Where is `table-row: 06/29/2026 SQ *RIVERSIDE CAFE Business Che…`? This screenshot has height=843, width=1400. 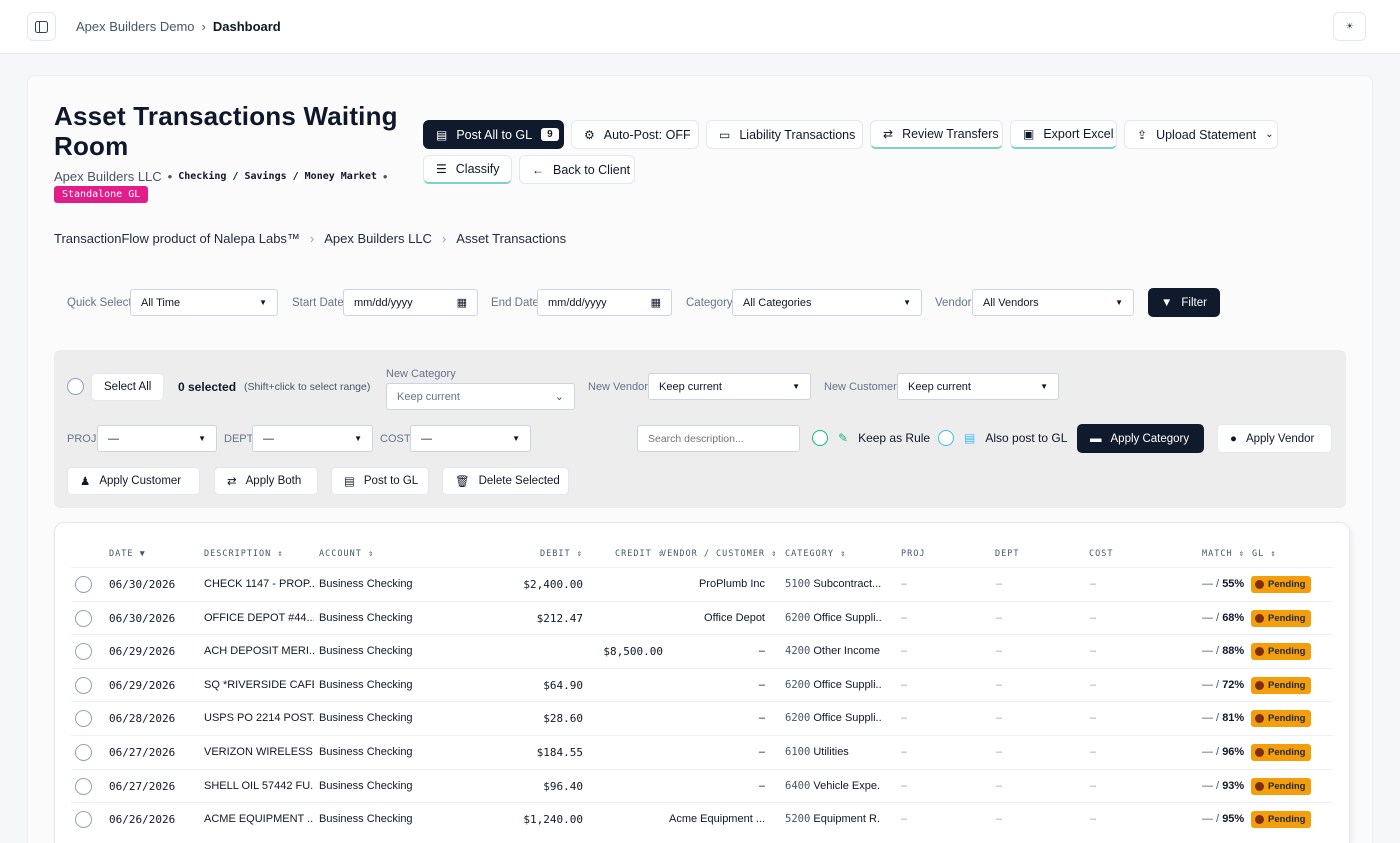
table-row: 06/29/2026 SQ *RIVERSIDE CAFE Business Che… is located at coordinates (702, 684).